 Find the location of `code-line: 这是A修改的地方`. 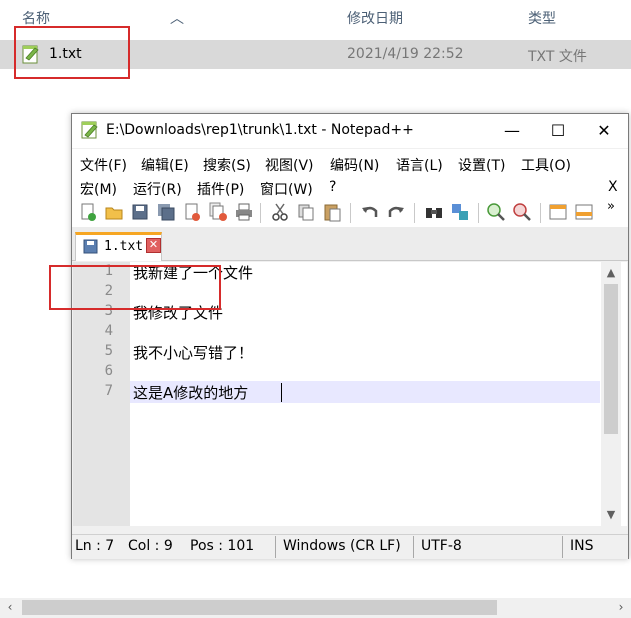

code-line: 这是A修改的地方 is located at coordinates (191, 393).